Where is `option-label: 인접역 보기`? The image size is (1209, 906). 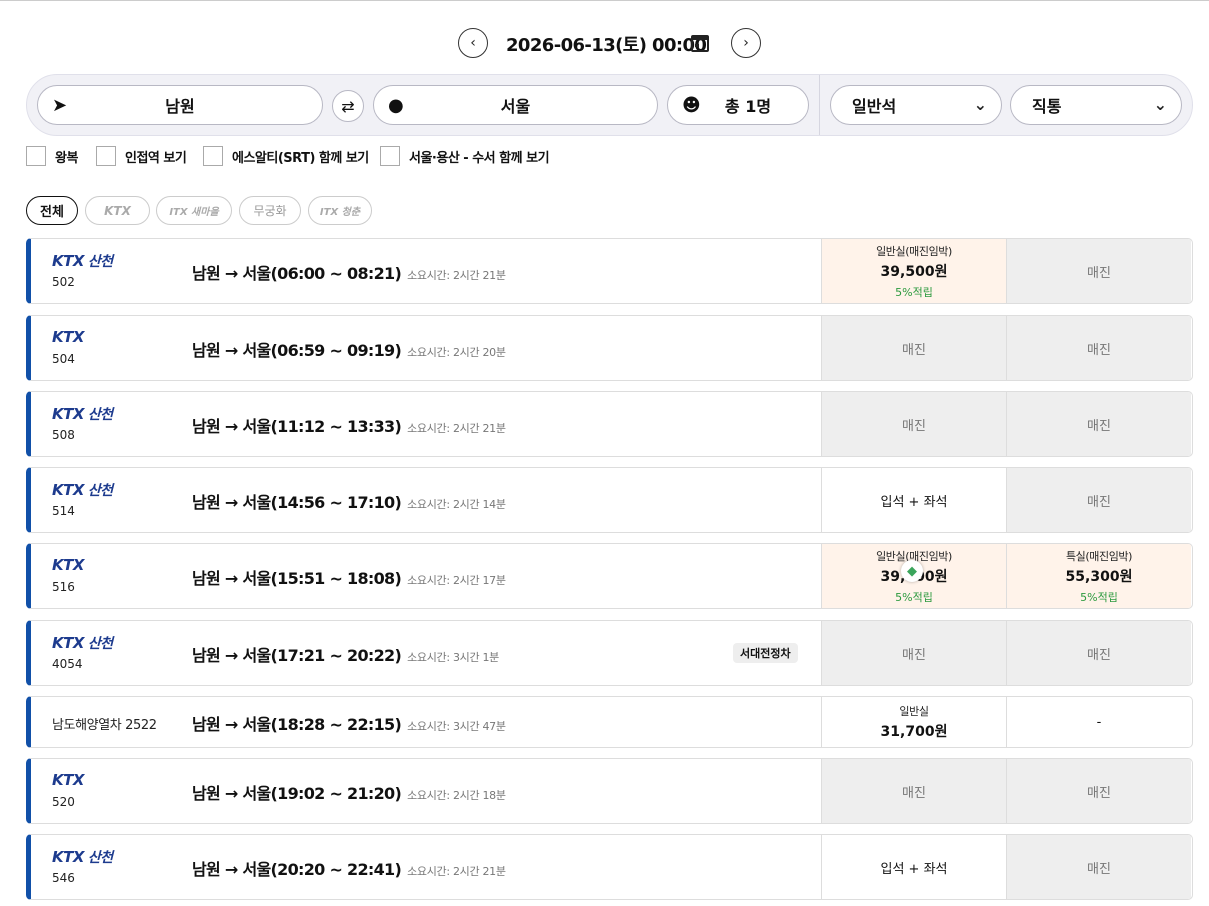 option-label: 인접역 보기 is located at coordinates (156, 158).